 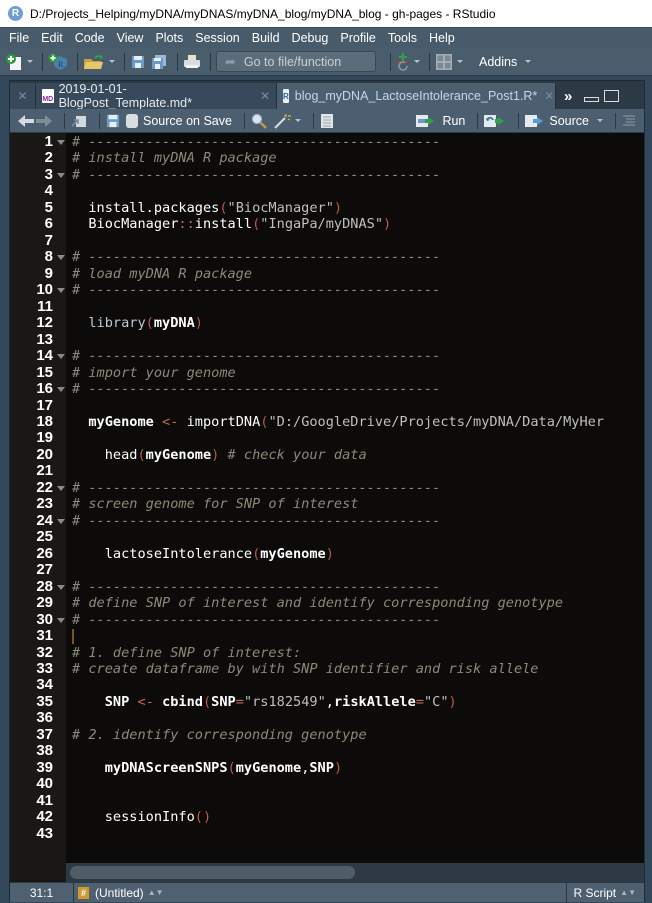 What do you see at coordinates (79, 121) in the screenshot?
I see `show-in-window-button` at bounding box center [79, 121].